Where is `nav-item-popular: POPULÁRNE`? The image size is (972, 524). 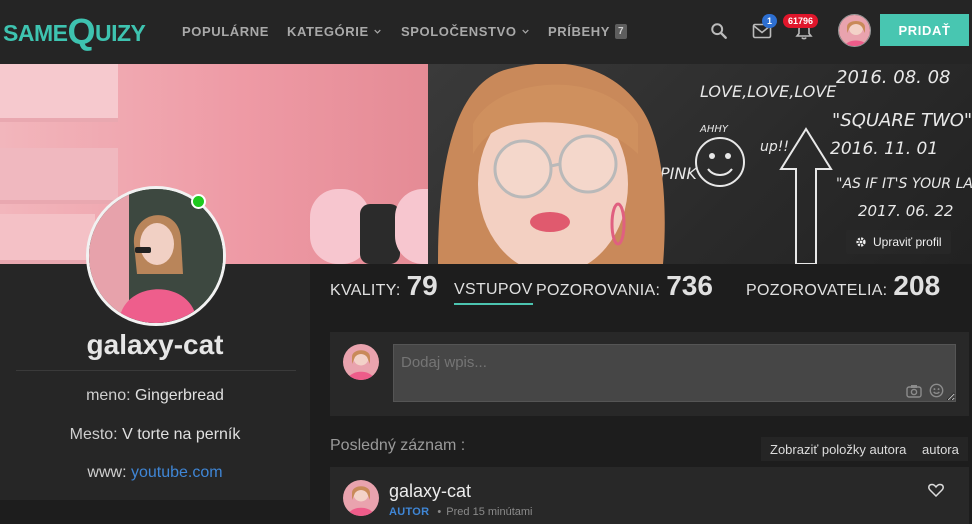 nav-item-popular: POPULÁRNE is located at coordinates (225, 31).